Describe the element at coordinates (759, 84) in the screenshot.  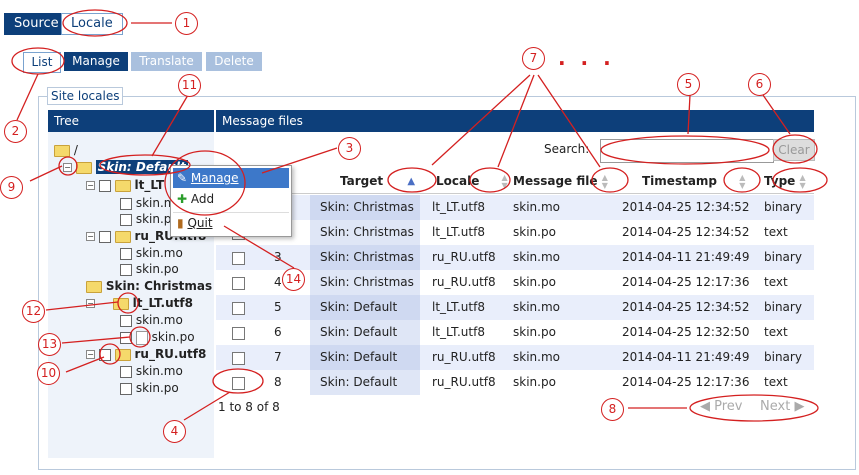
I see `annotation-marker: 6` at that location.